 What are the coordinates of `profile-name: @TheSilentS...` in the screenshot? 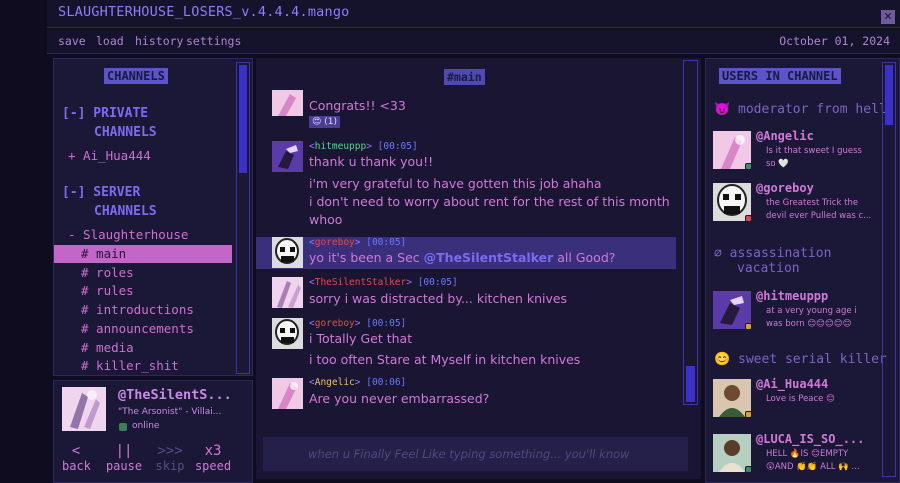 It's located at (175, 395).